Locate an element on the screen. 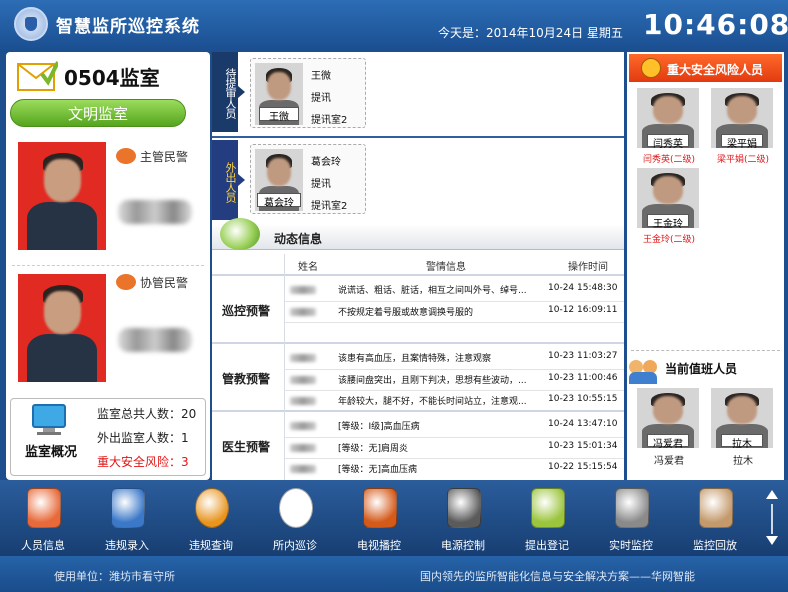 The height and width of the screenshot is (592, 788). toolbar-label: 实时监控 is located at coordinates (631, 545).